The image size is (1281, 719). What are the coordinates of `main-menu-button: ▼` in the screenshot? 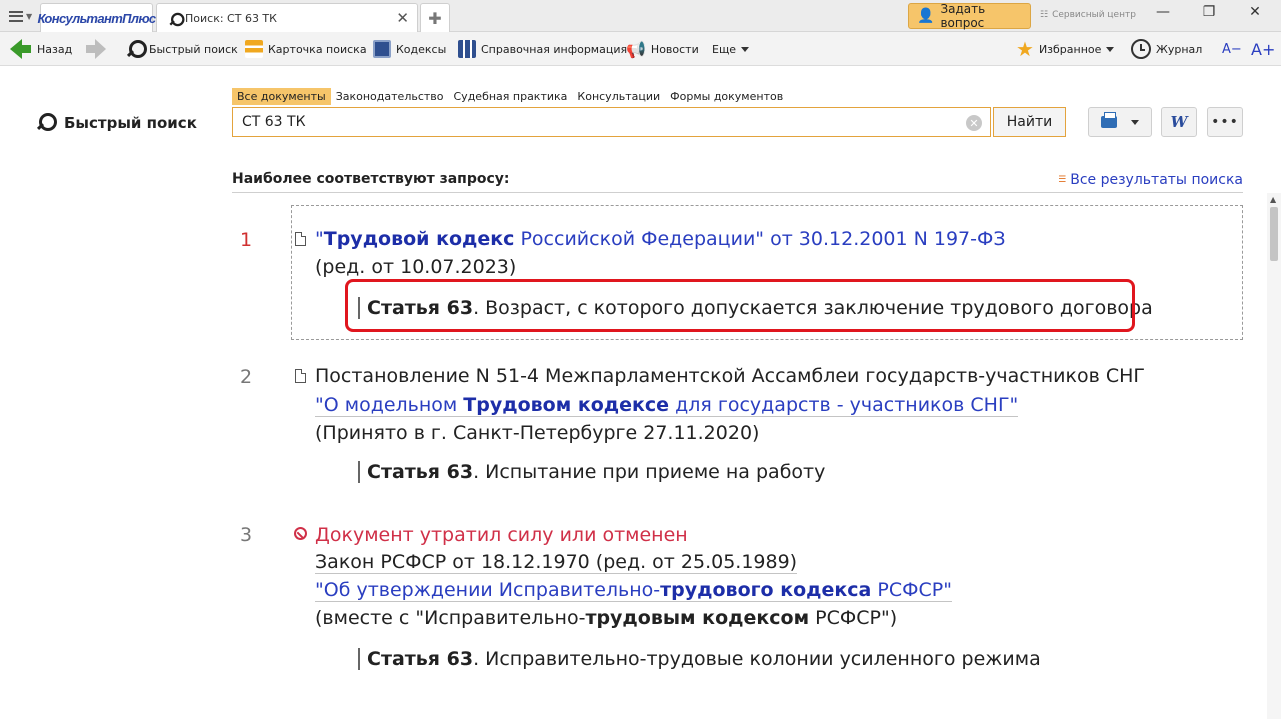 It's located at (21, 16).